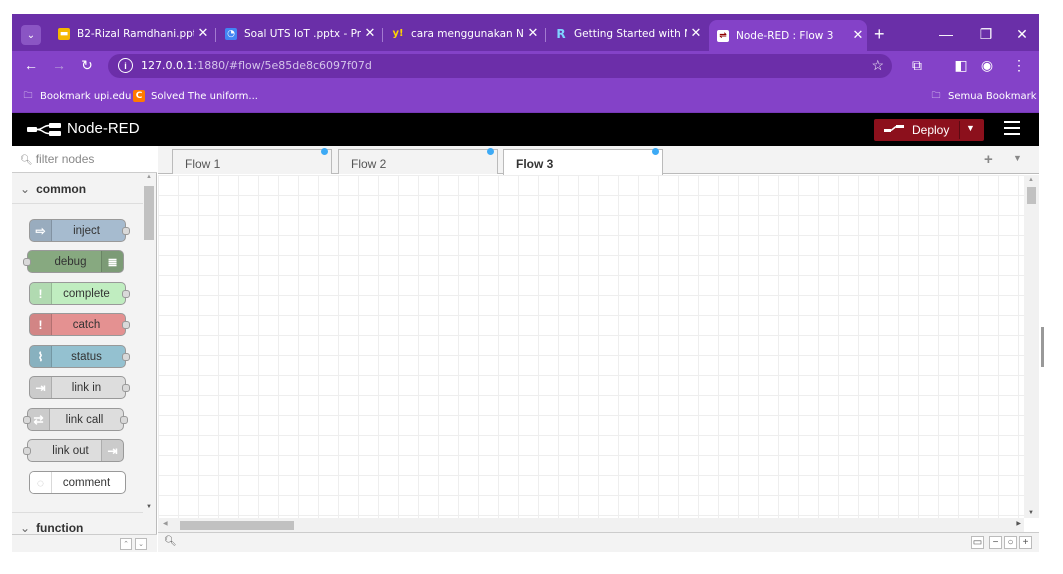 Image resolution: width=1063 pixels, height=574 pixels. Describe the element at coordinates (1019, 65) in the screenshot. I see `more-menu-icon: ⋮` at that location.